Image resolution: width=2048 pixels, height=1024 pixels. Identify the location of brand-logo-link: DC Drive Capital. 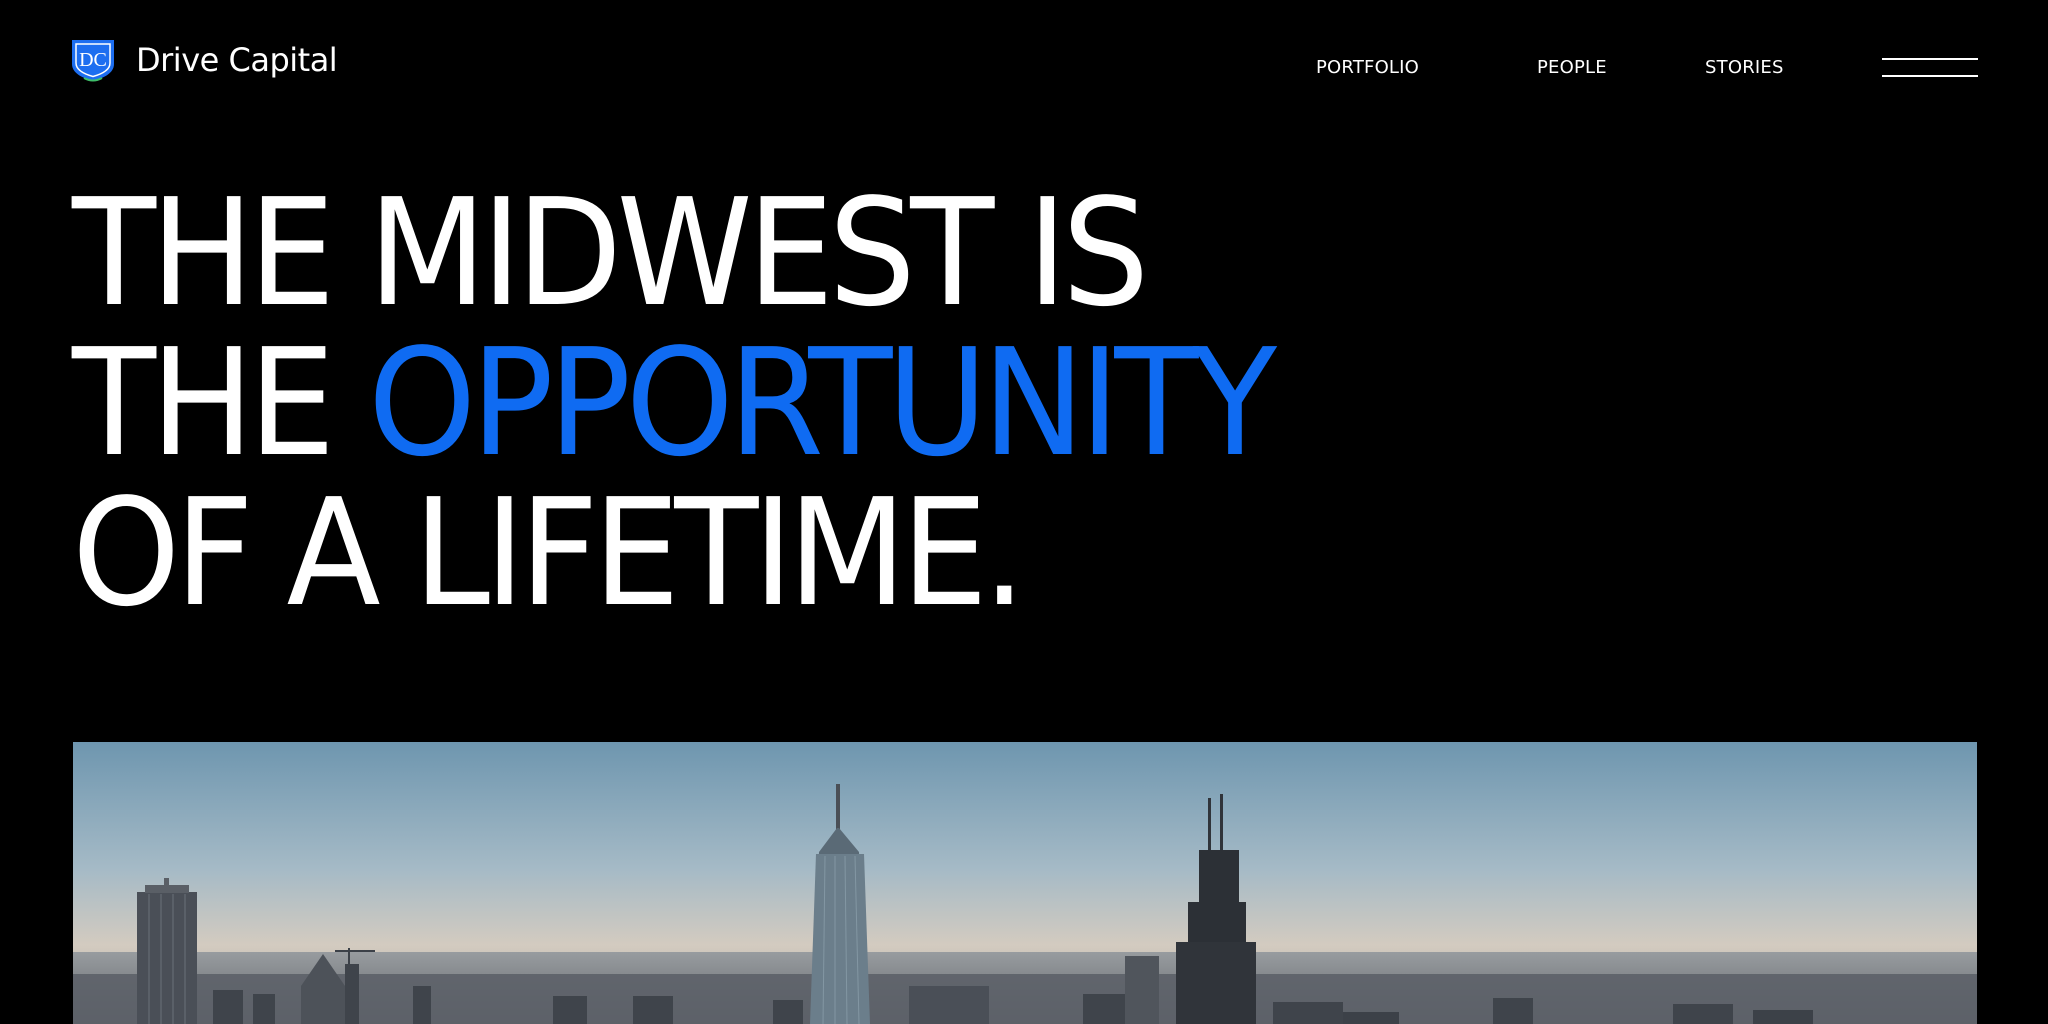
(204, 60).